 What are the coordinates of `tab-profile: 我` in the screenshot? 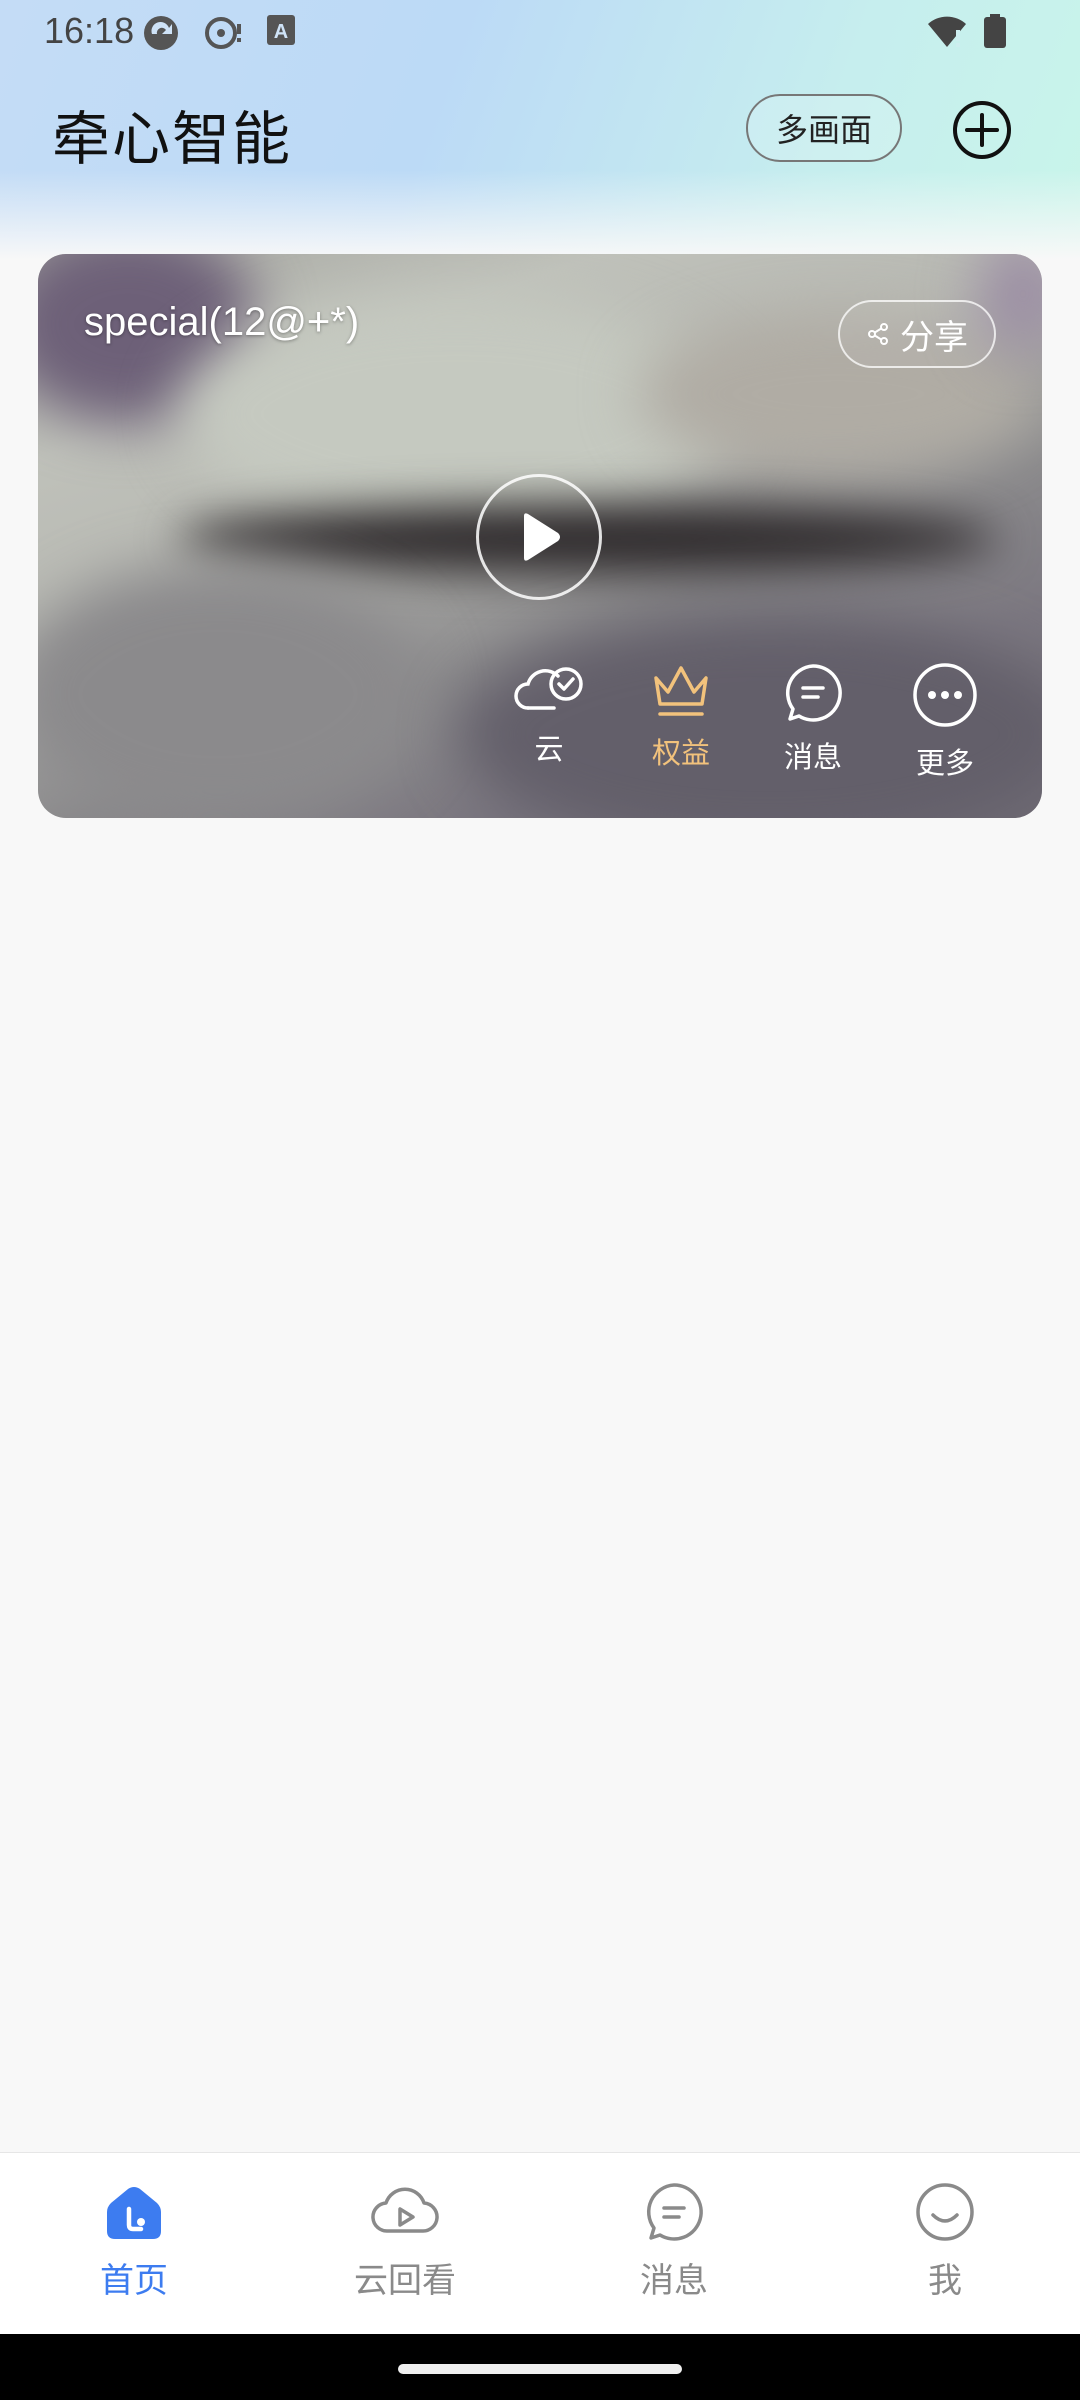 It's located at (945, 2241).